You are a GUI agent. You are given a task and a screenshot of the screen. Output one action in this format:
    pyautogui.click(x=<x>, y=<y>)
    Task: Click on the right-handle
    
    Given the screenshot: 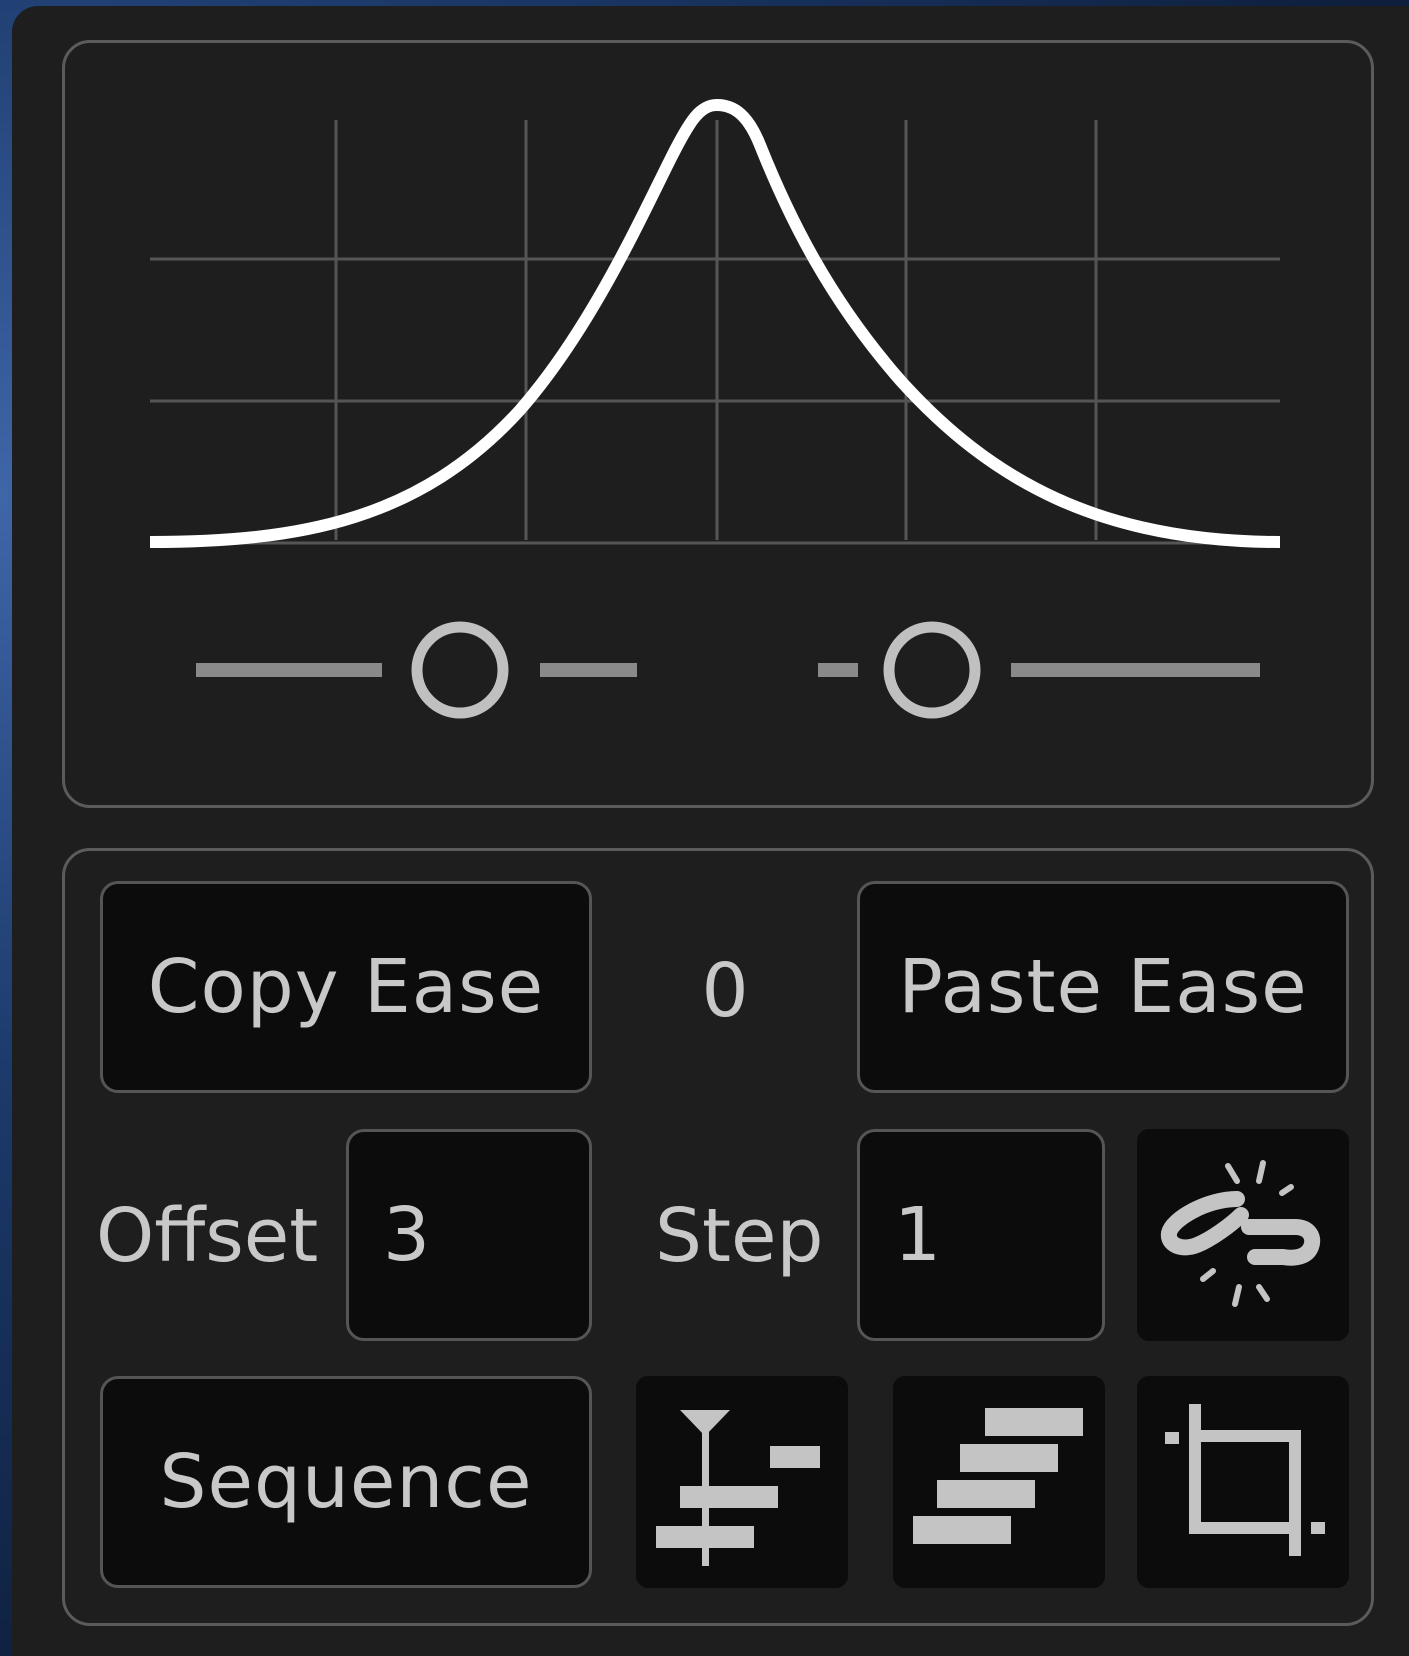 What is the action you would take?
    pyautogui.click(x=1039, y=670)
    